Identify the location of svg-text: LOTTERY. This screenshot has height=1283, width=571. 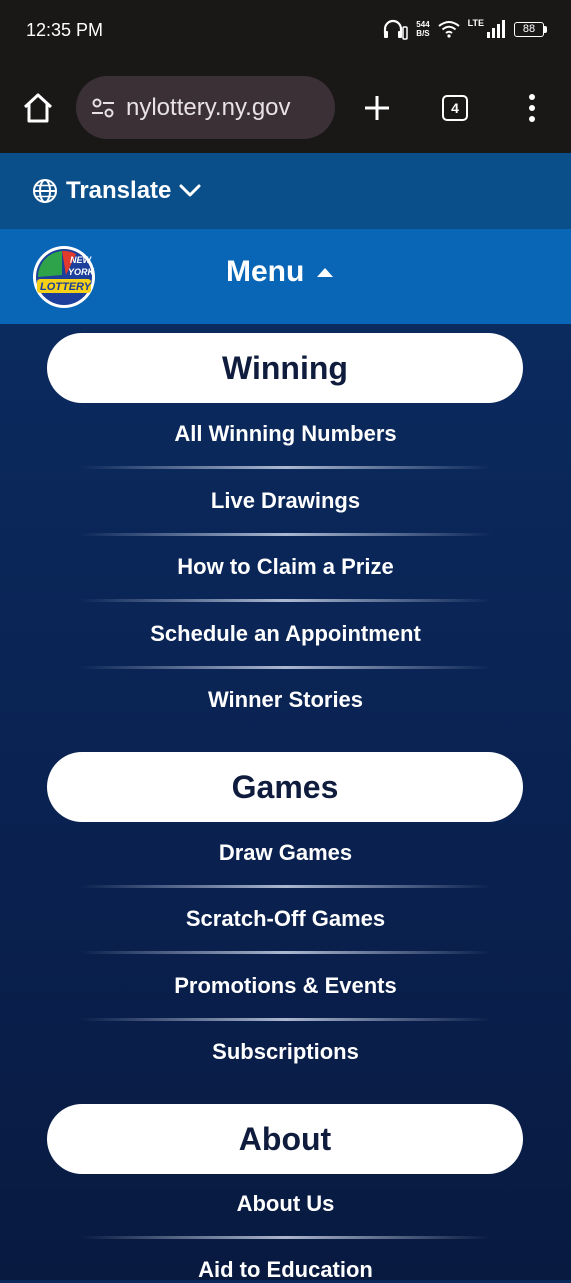
(66, 287).